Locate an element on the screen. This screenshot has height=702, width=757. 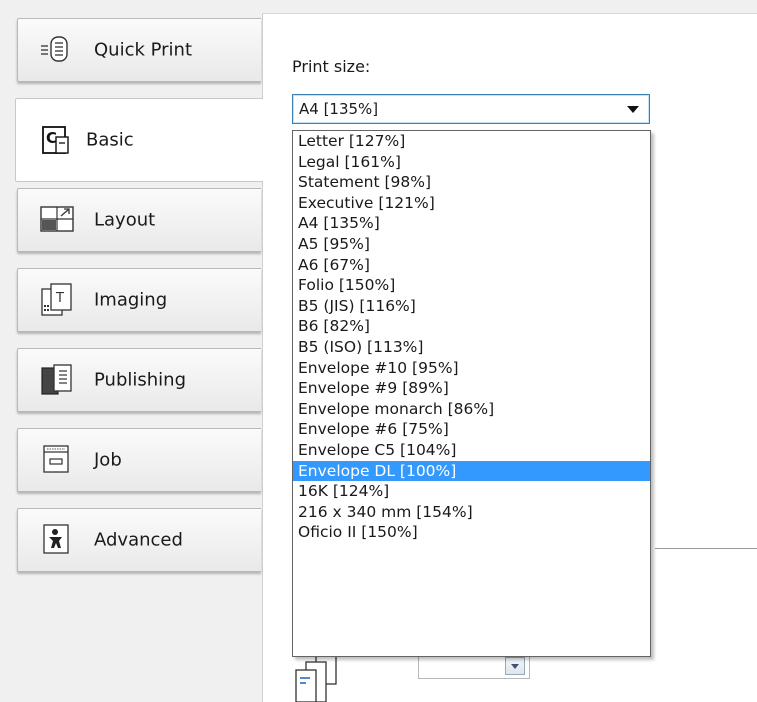
tab-quick-print: Quick Print is located at coordinates (139, 50).